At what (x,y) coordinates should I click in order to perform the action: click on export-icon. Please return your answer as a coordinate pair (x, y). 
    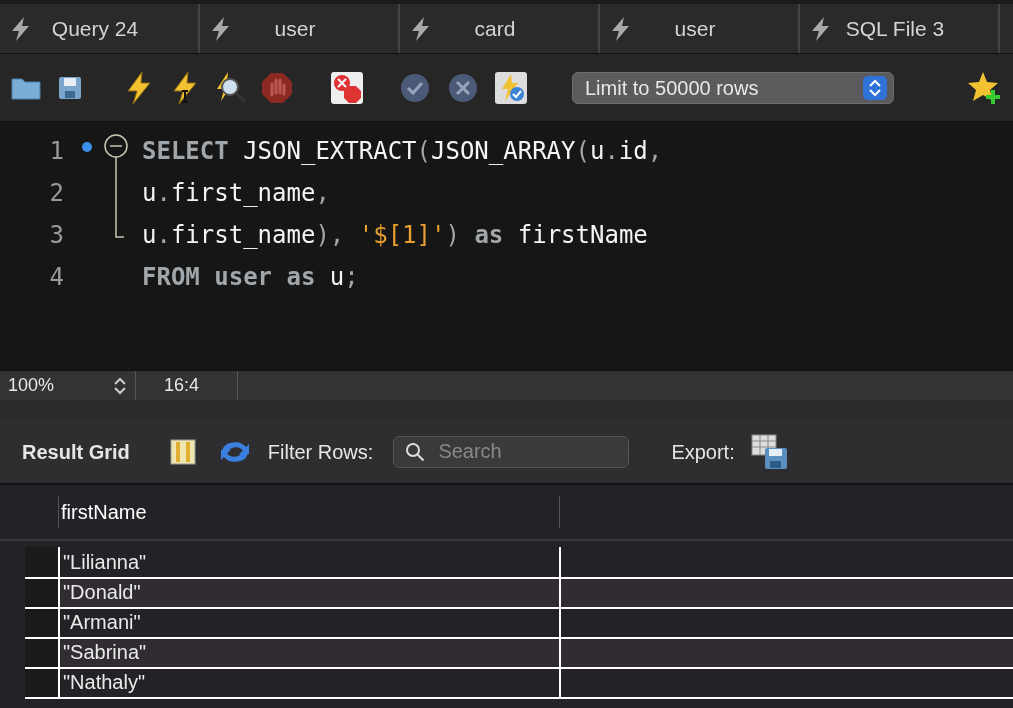
    Looking at the image, I should click on (769, 451).